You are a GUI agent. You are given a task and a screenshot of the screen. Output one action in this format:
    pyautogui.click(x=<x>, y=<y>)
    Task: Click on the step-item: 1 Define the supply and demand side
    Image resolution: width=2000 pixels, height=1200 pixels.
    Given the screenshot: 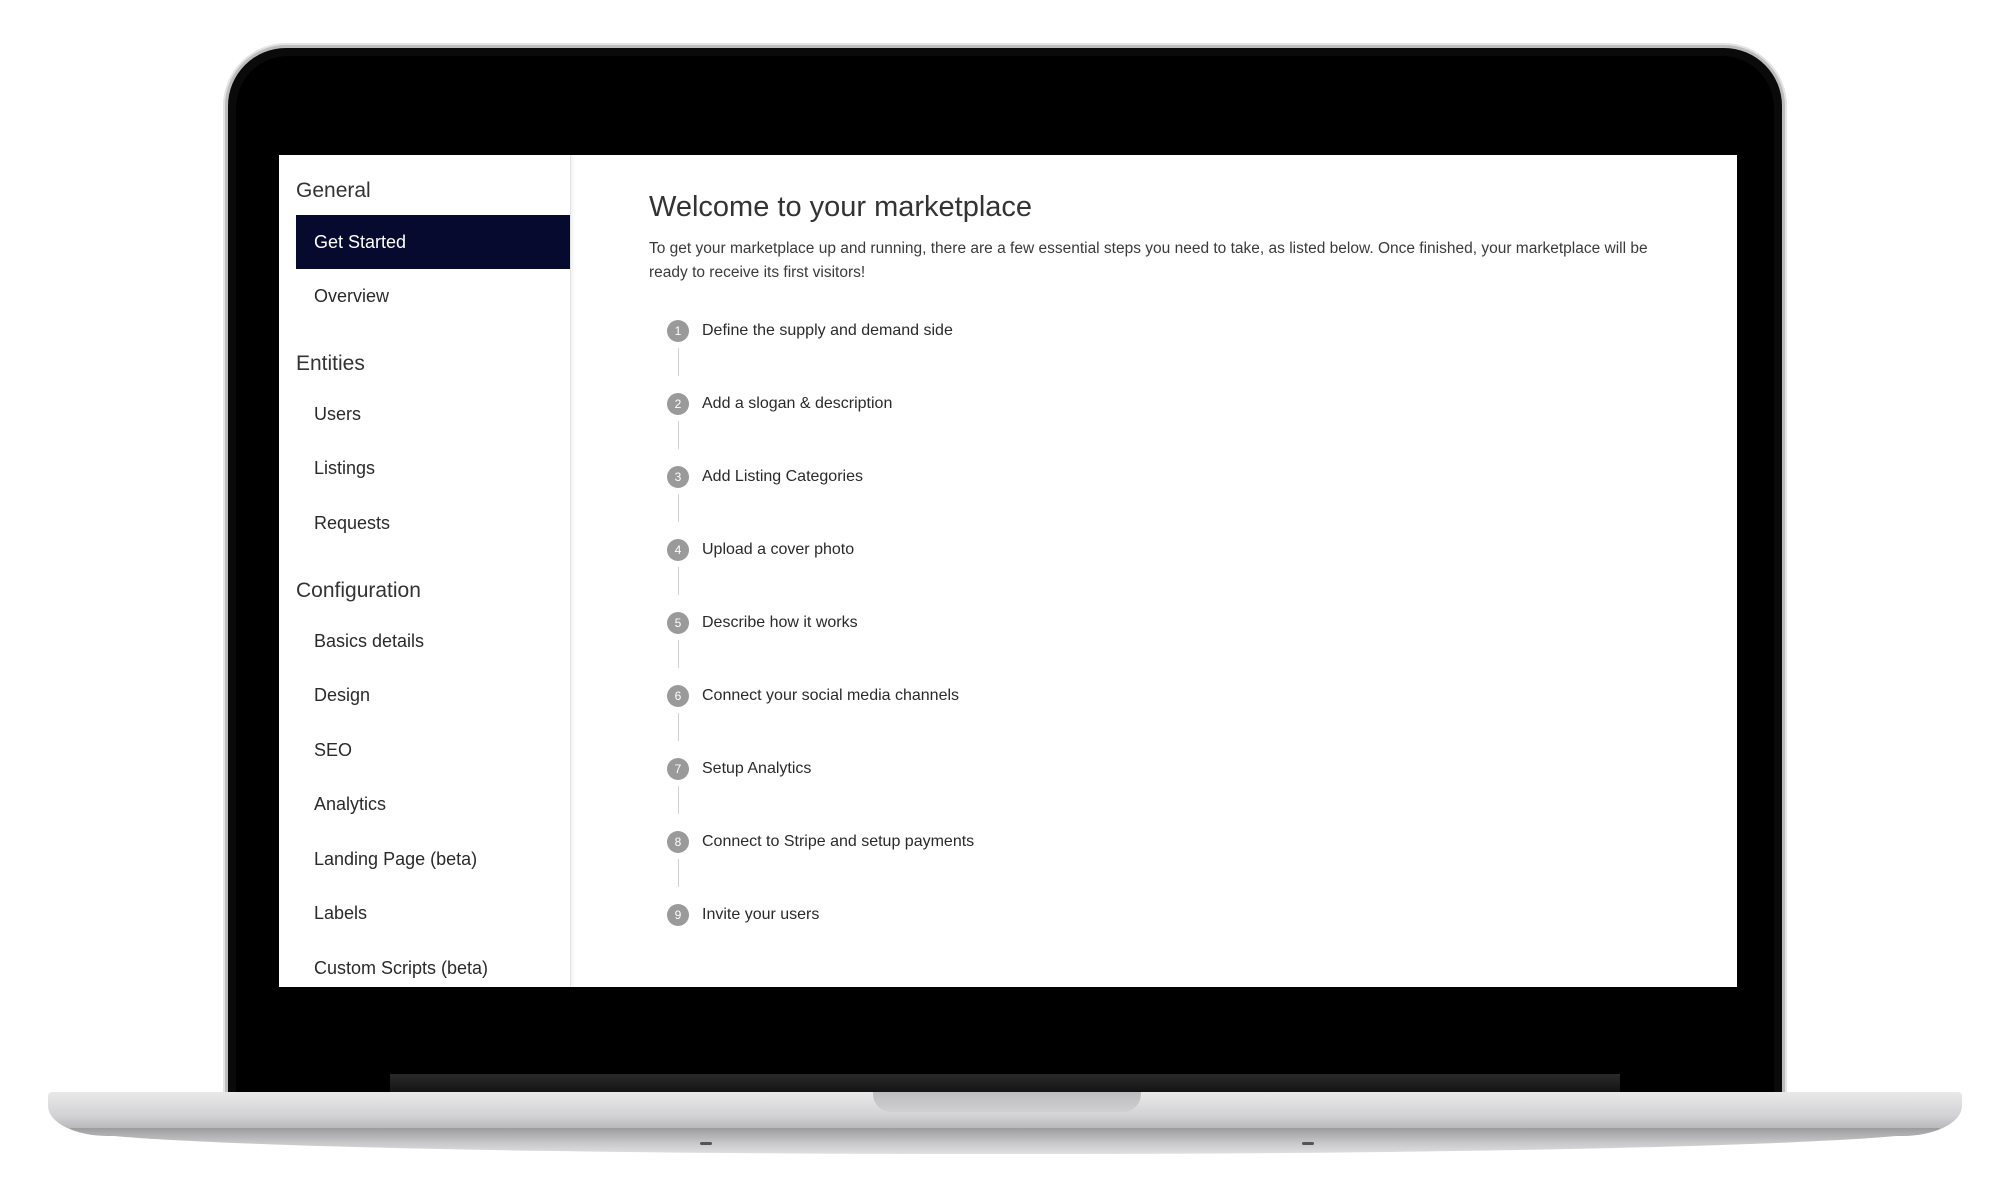 What is the action you would take?
    pyautogui.click(x=810, y=331)
    